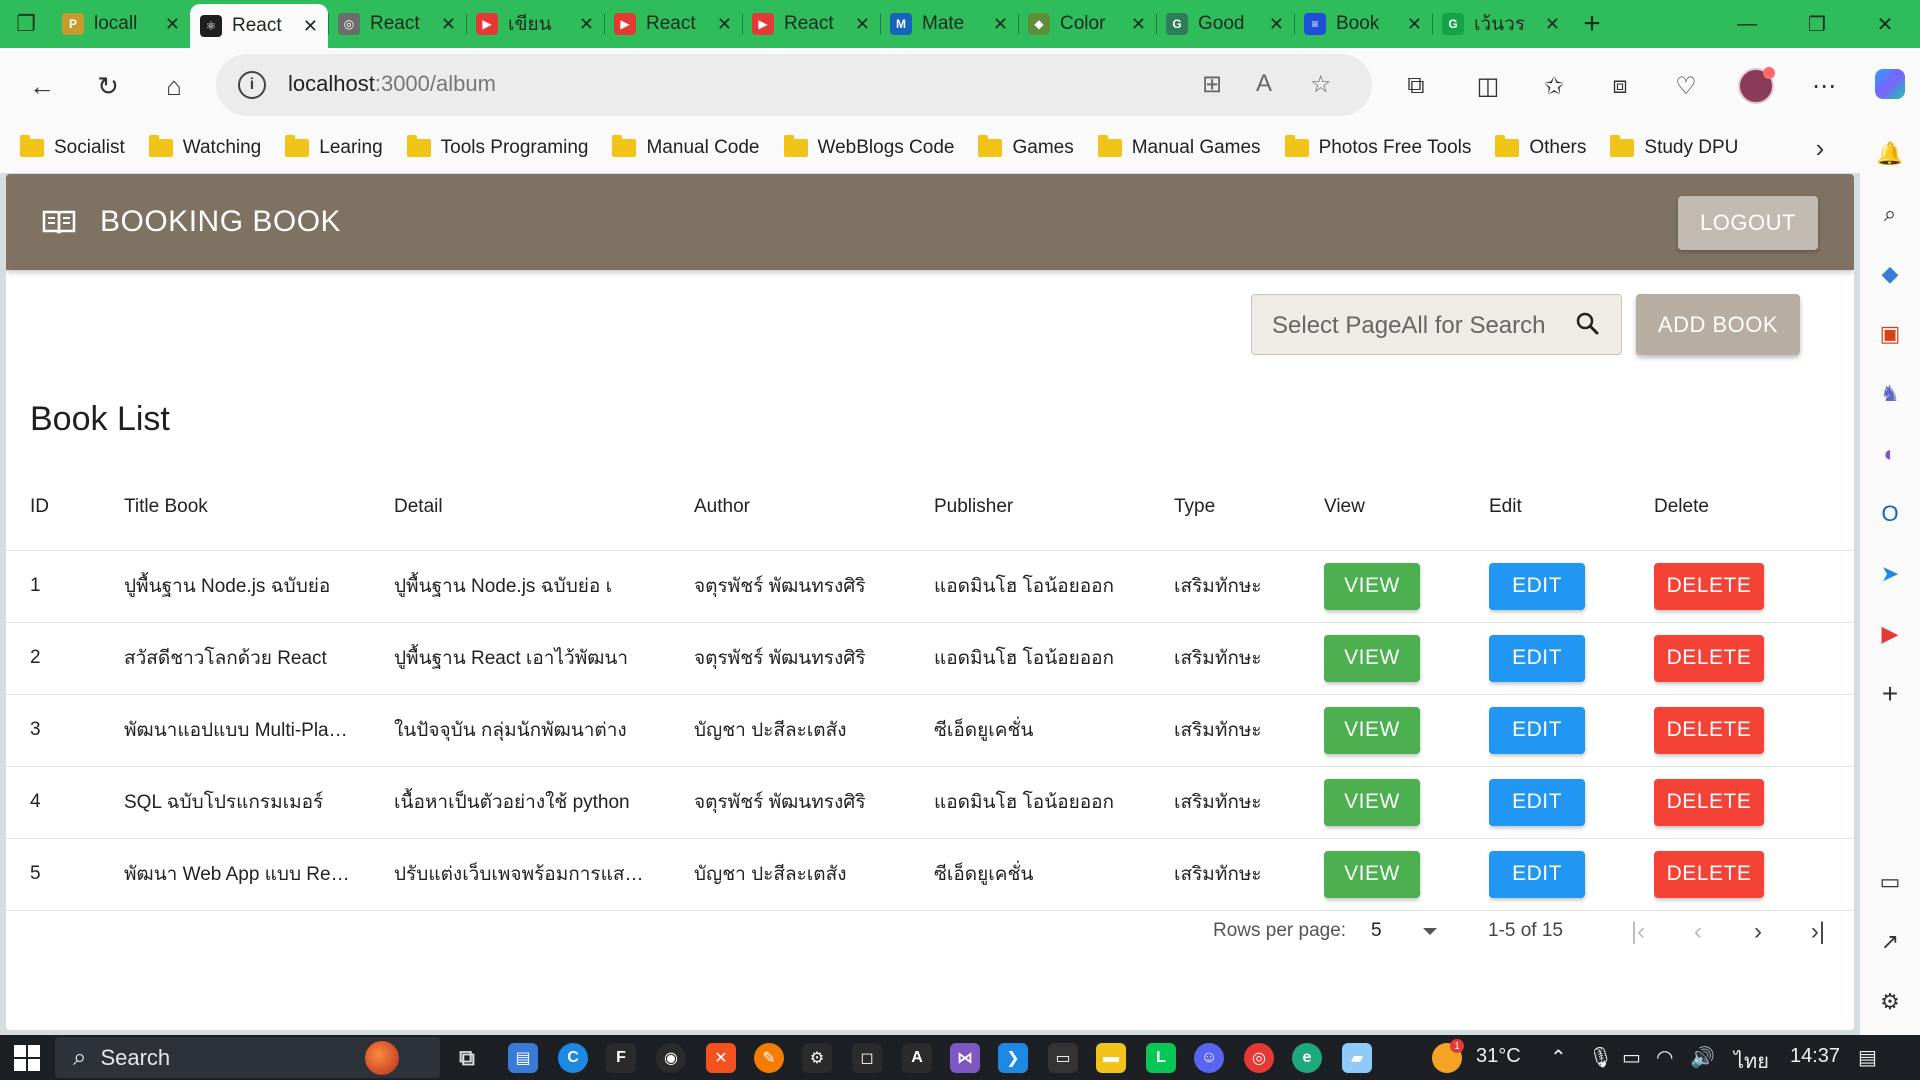 This screenshot has height=1080, width=1920. Describe the element at coordinates (1321, 84) in the screenshot. I see `favorite-star-icon: ☆` at that location.